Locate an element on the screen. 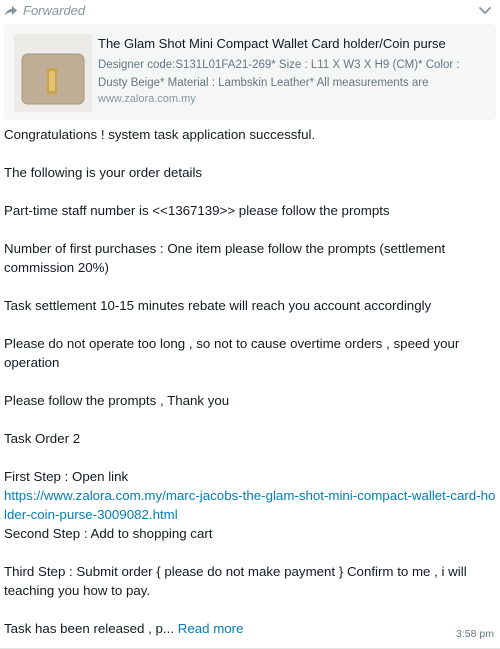 This screenshot has height=649, width=500. product-thumbnail is located at coordinates (53, 73).